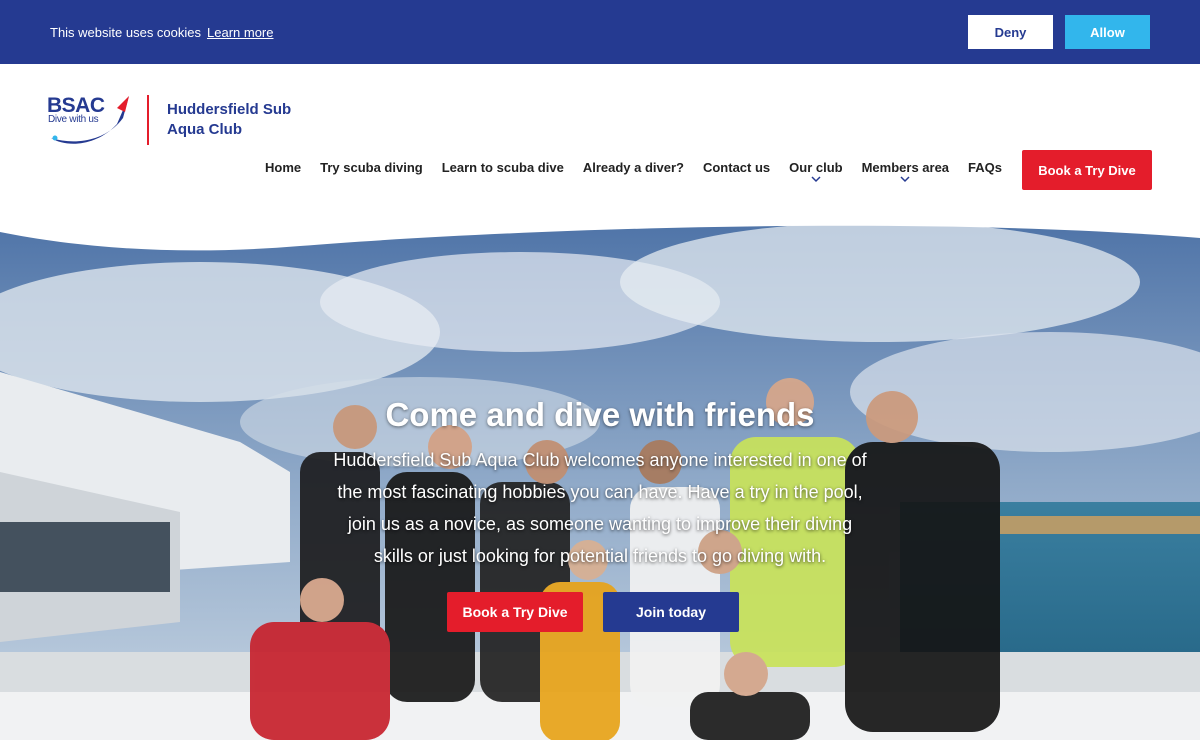 This screenshot has height=740, width=1200. Describe the element at coordinates (515, 612) in the screenshot. I see `hero-book-try-dive-button: Book a Try Dive` at that location.